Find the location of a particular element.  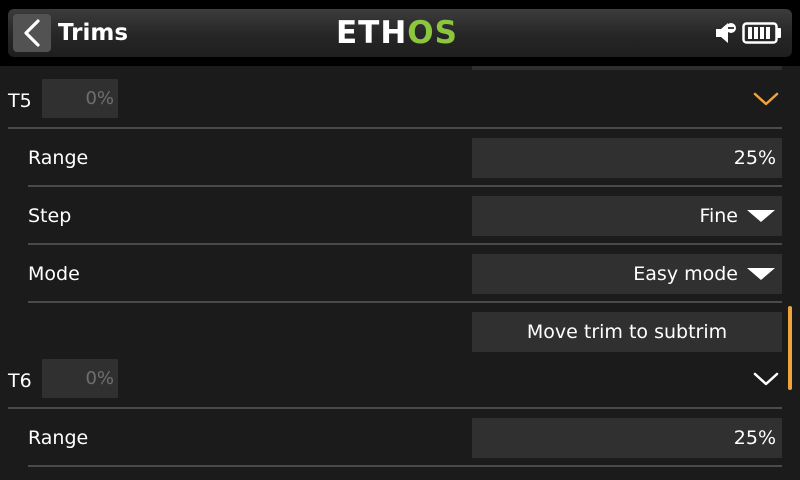

ethos-logo: ETHOS is located at coordinates (397, 33).